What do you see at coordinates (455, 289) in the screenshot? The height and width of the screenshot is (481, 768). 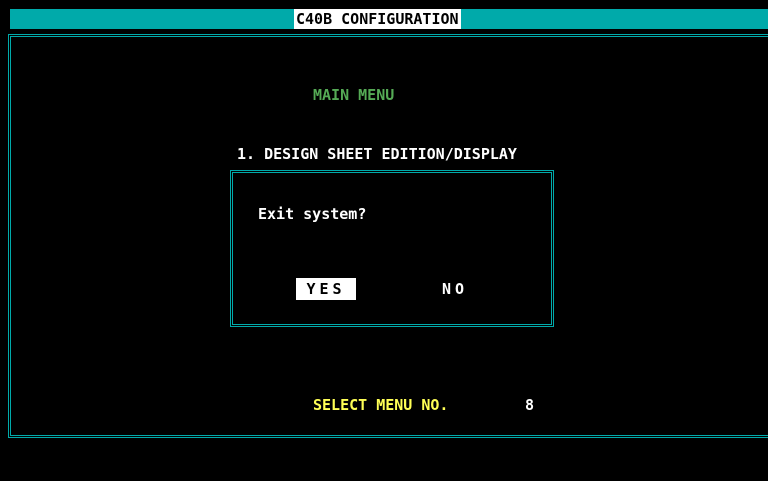 I see `no-button: NO` at bounding box center [455, 289].